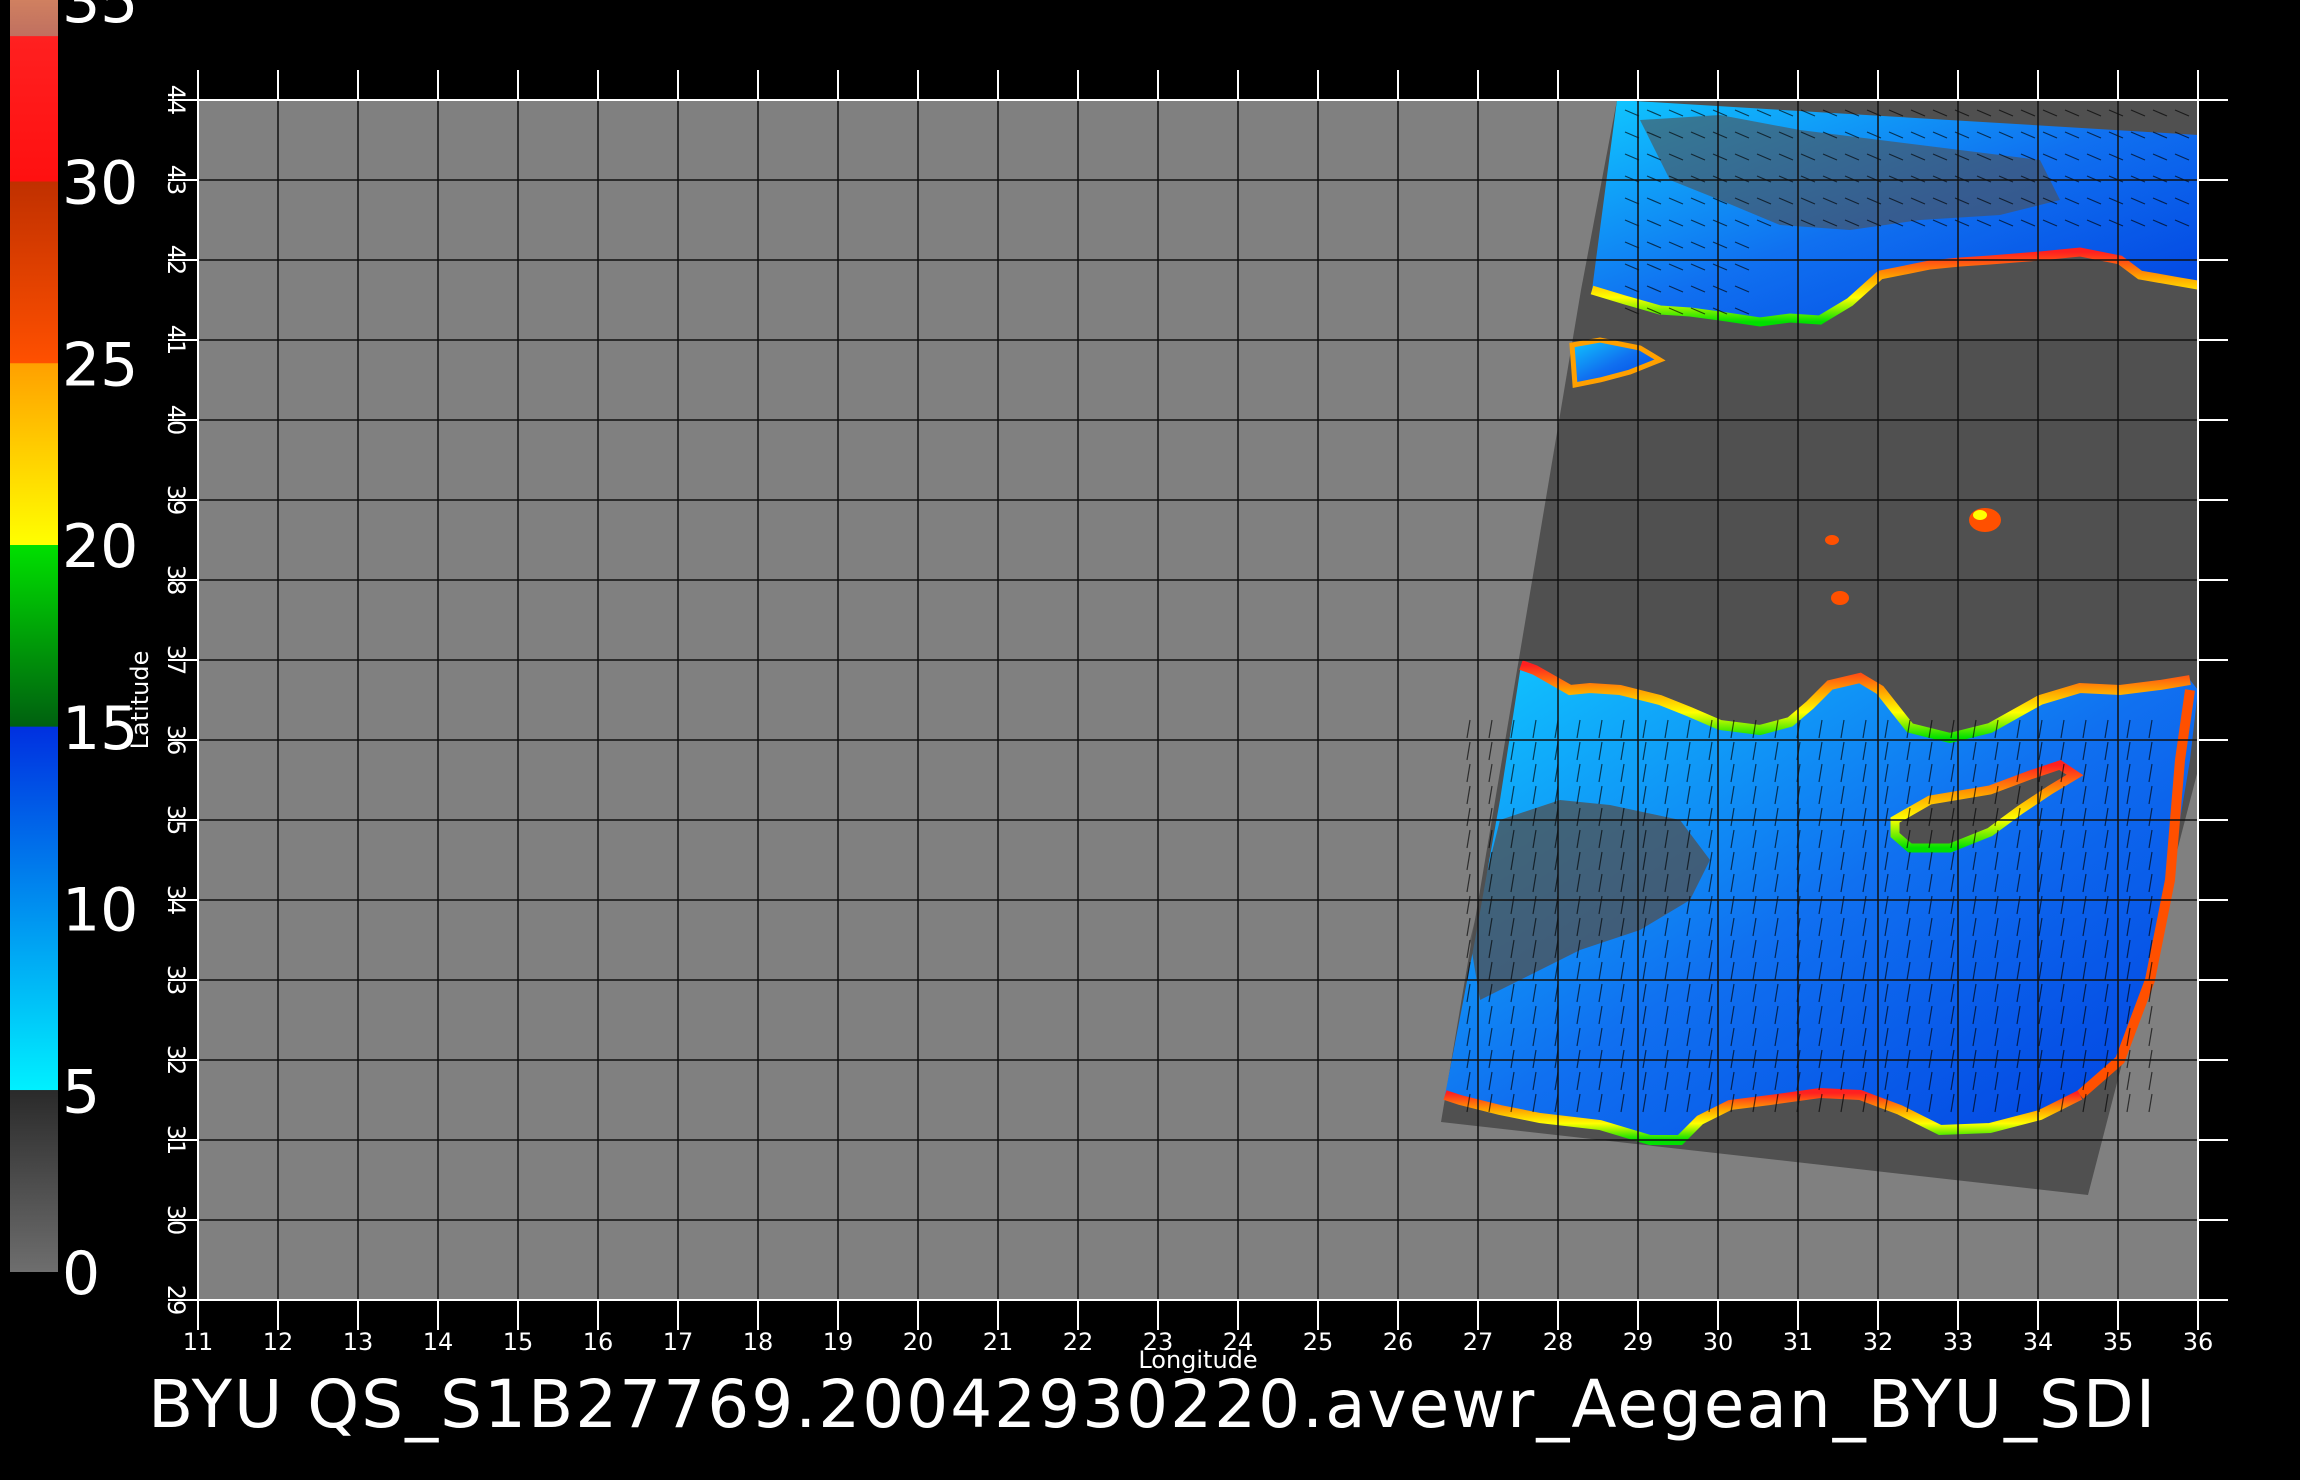  Describe the element at coordinates (678, 1342) in the screenshot. I see `x-tick-label: 17` at that location.